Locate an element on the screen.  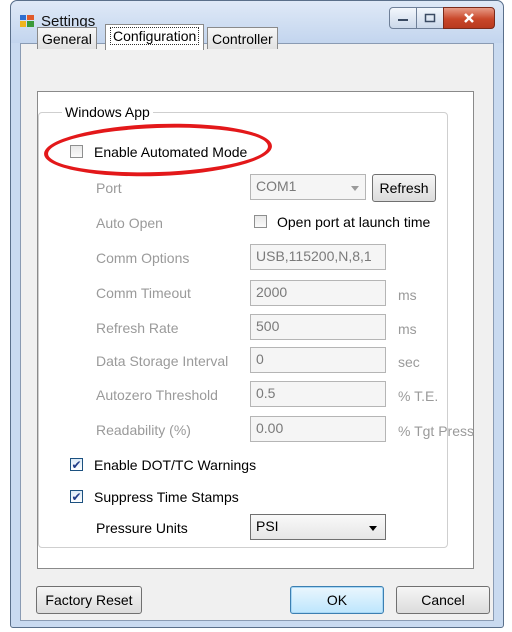
maximize-icon is located at coordinates (430, 18).